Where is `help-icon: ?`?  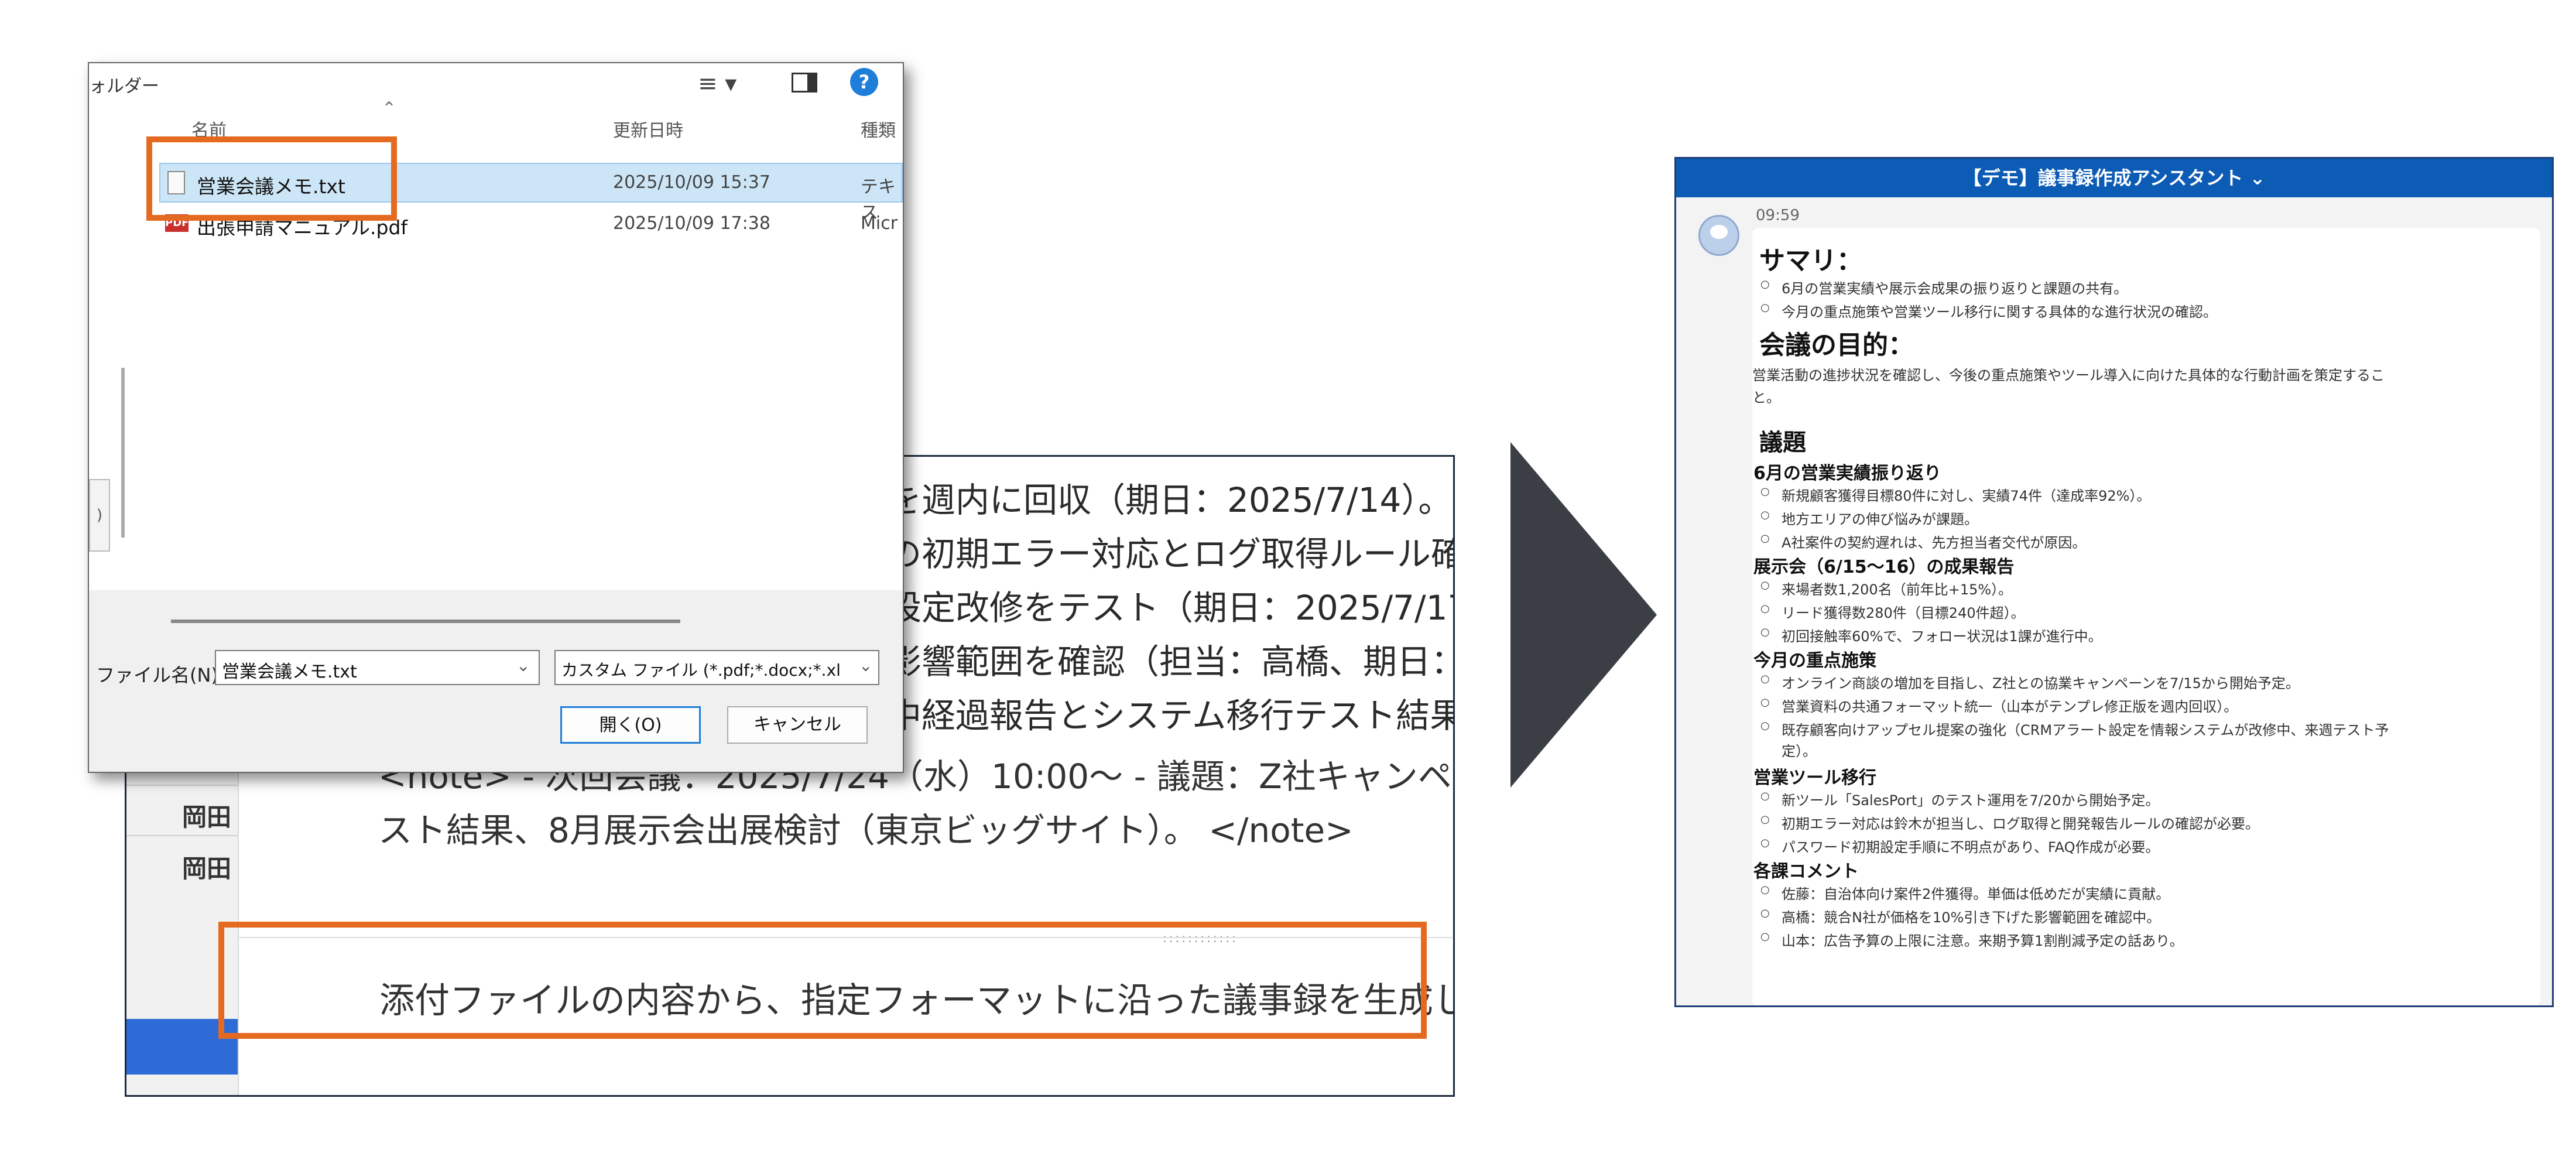 help-icon: ? is located at coordinates (864, 82).